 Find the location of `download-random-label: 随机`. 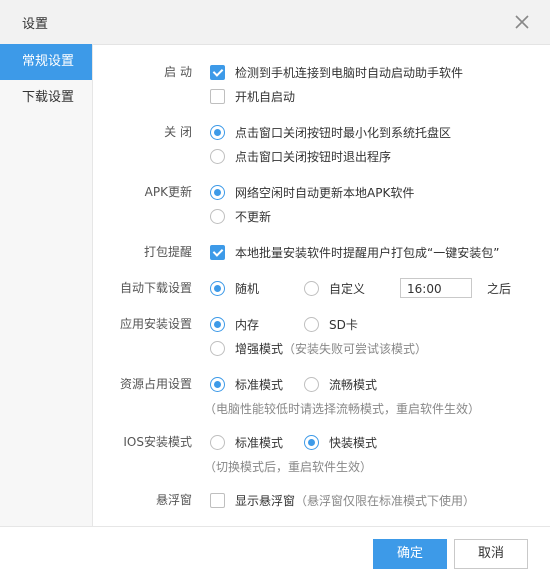

download-random-label: 随机 is located at coordinates (247, 288).